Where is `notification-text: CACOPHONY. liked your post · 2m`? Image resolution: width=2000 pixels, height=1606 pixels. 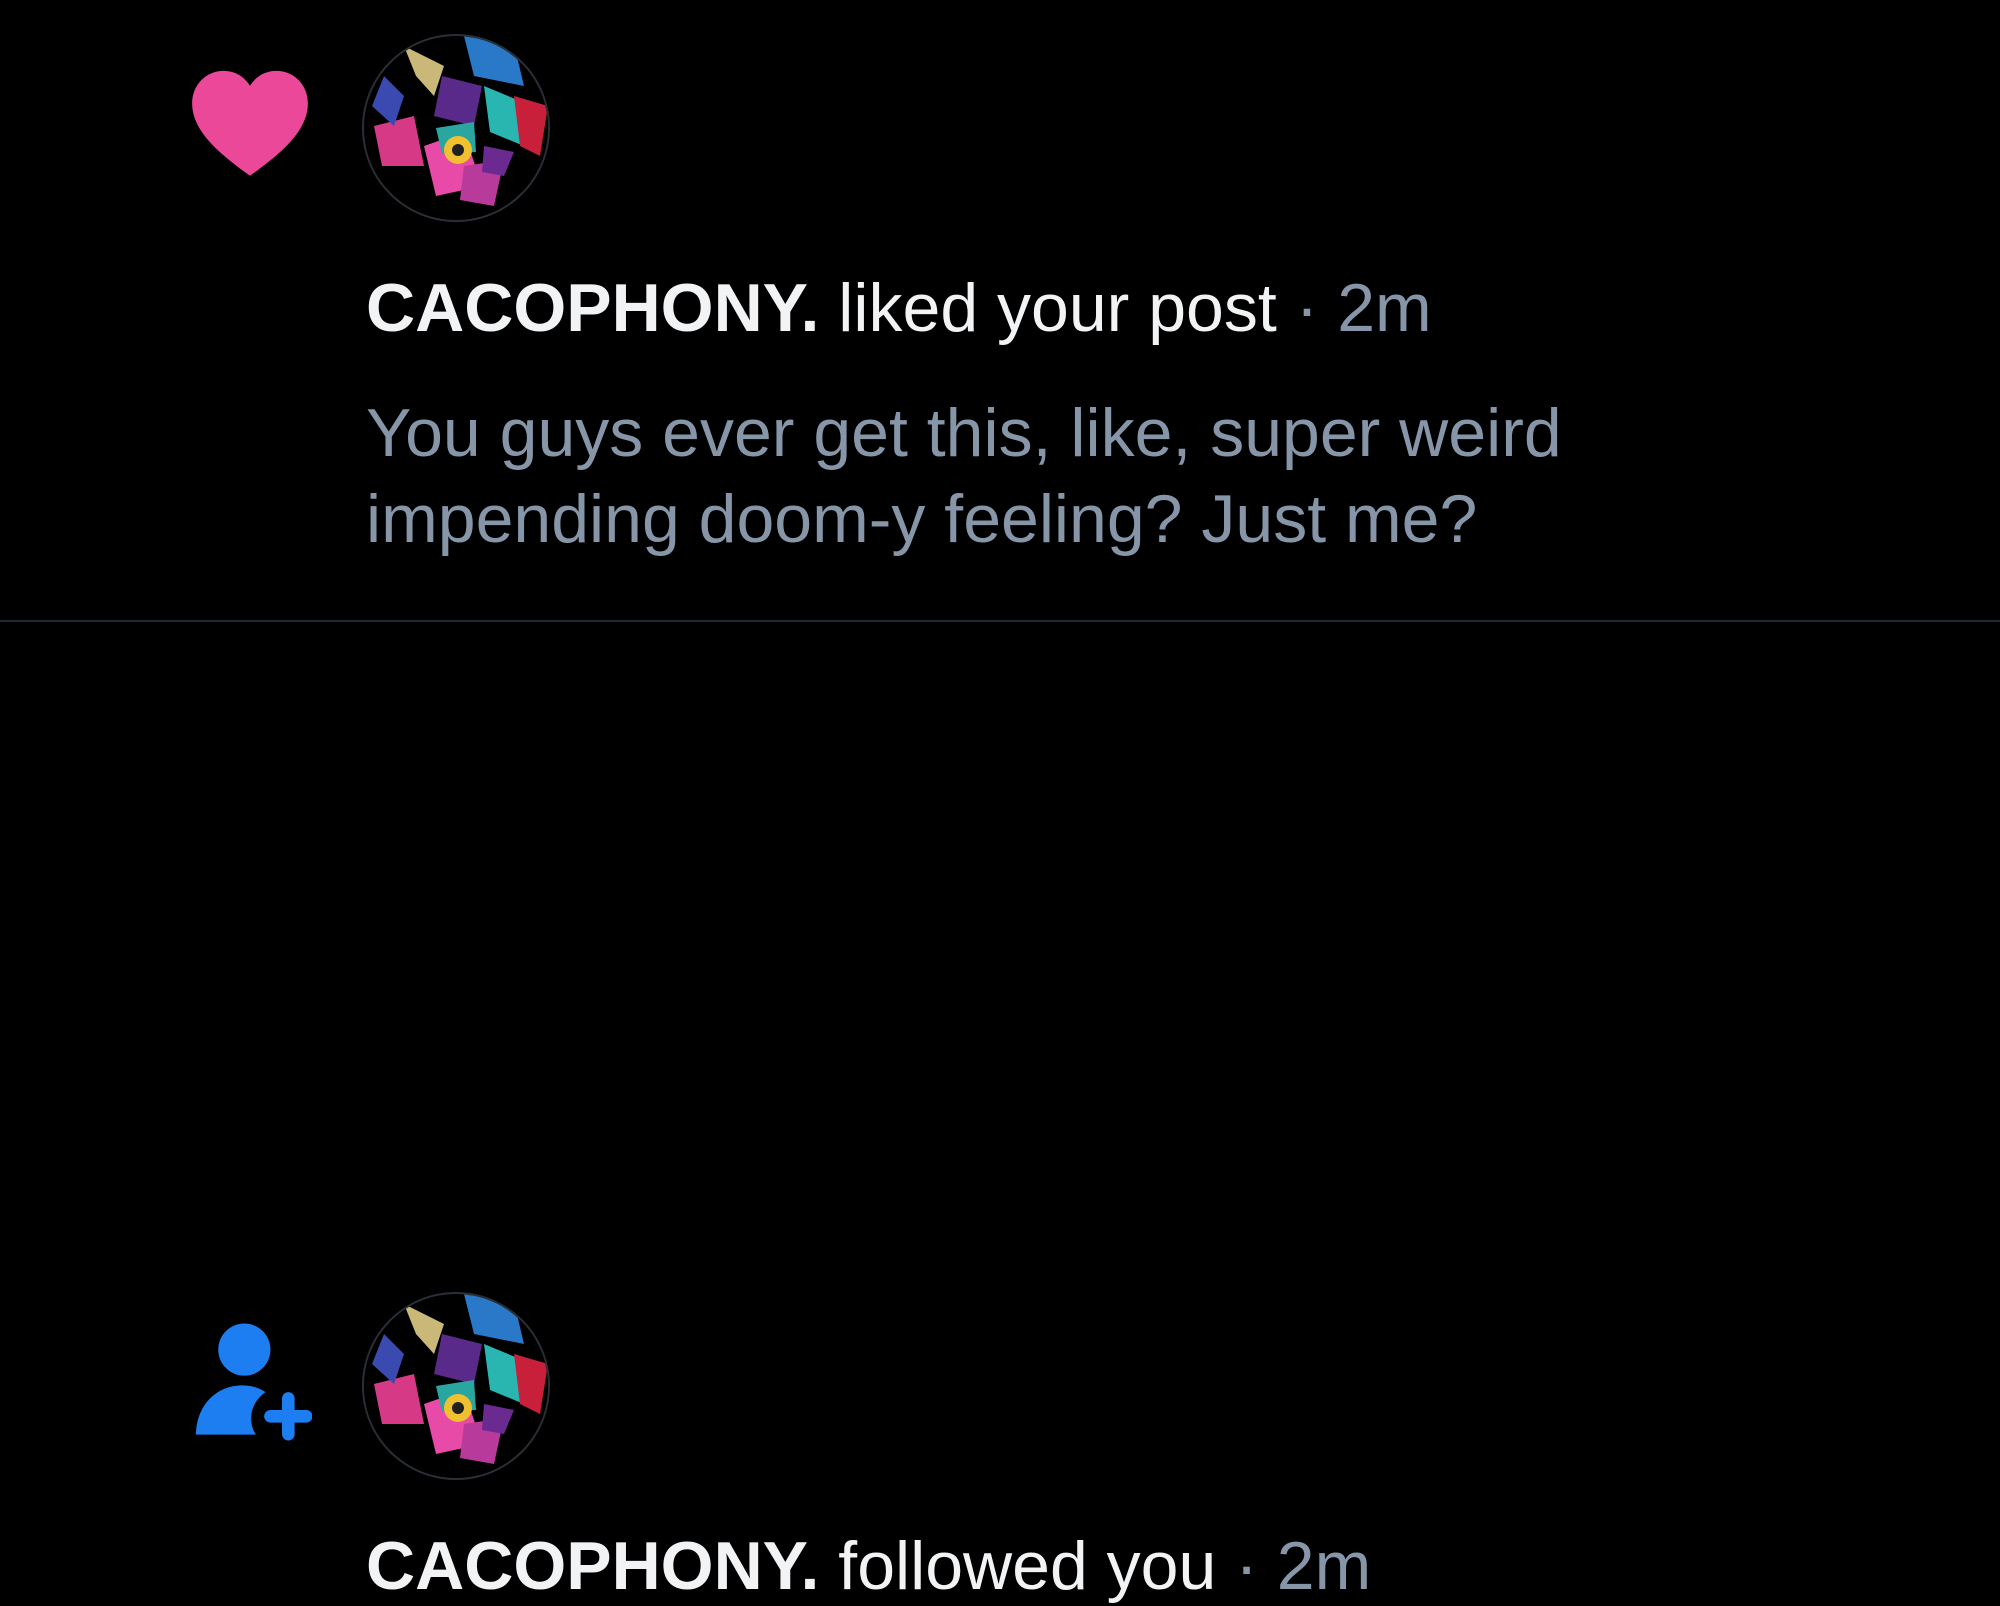 notification-text: CACOPHONY. liked your post · 2m is located at coordinates (899, 308).